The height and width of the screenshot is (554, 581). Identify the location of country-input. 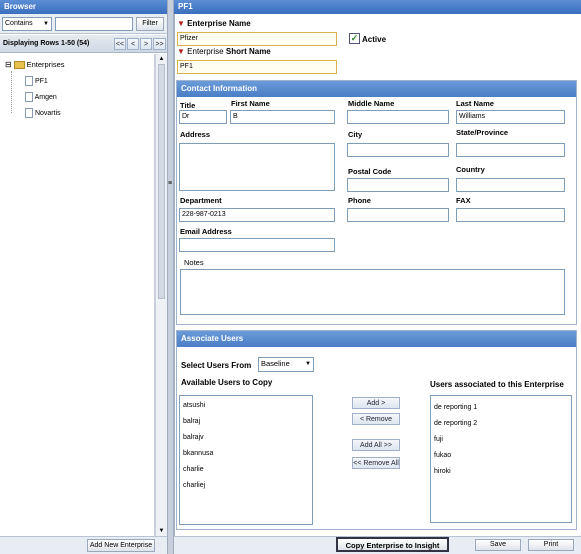
(510, 185).